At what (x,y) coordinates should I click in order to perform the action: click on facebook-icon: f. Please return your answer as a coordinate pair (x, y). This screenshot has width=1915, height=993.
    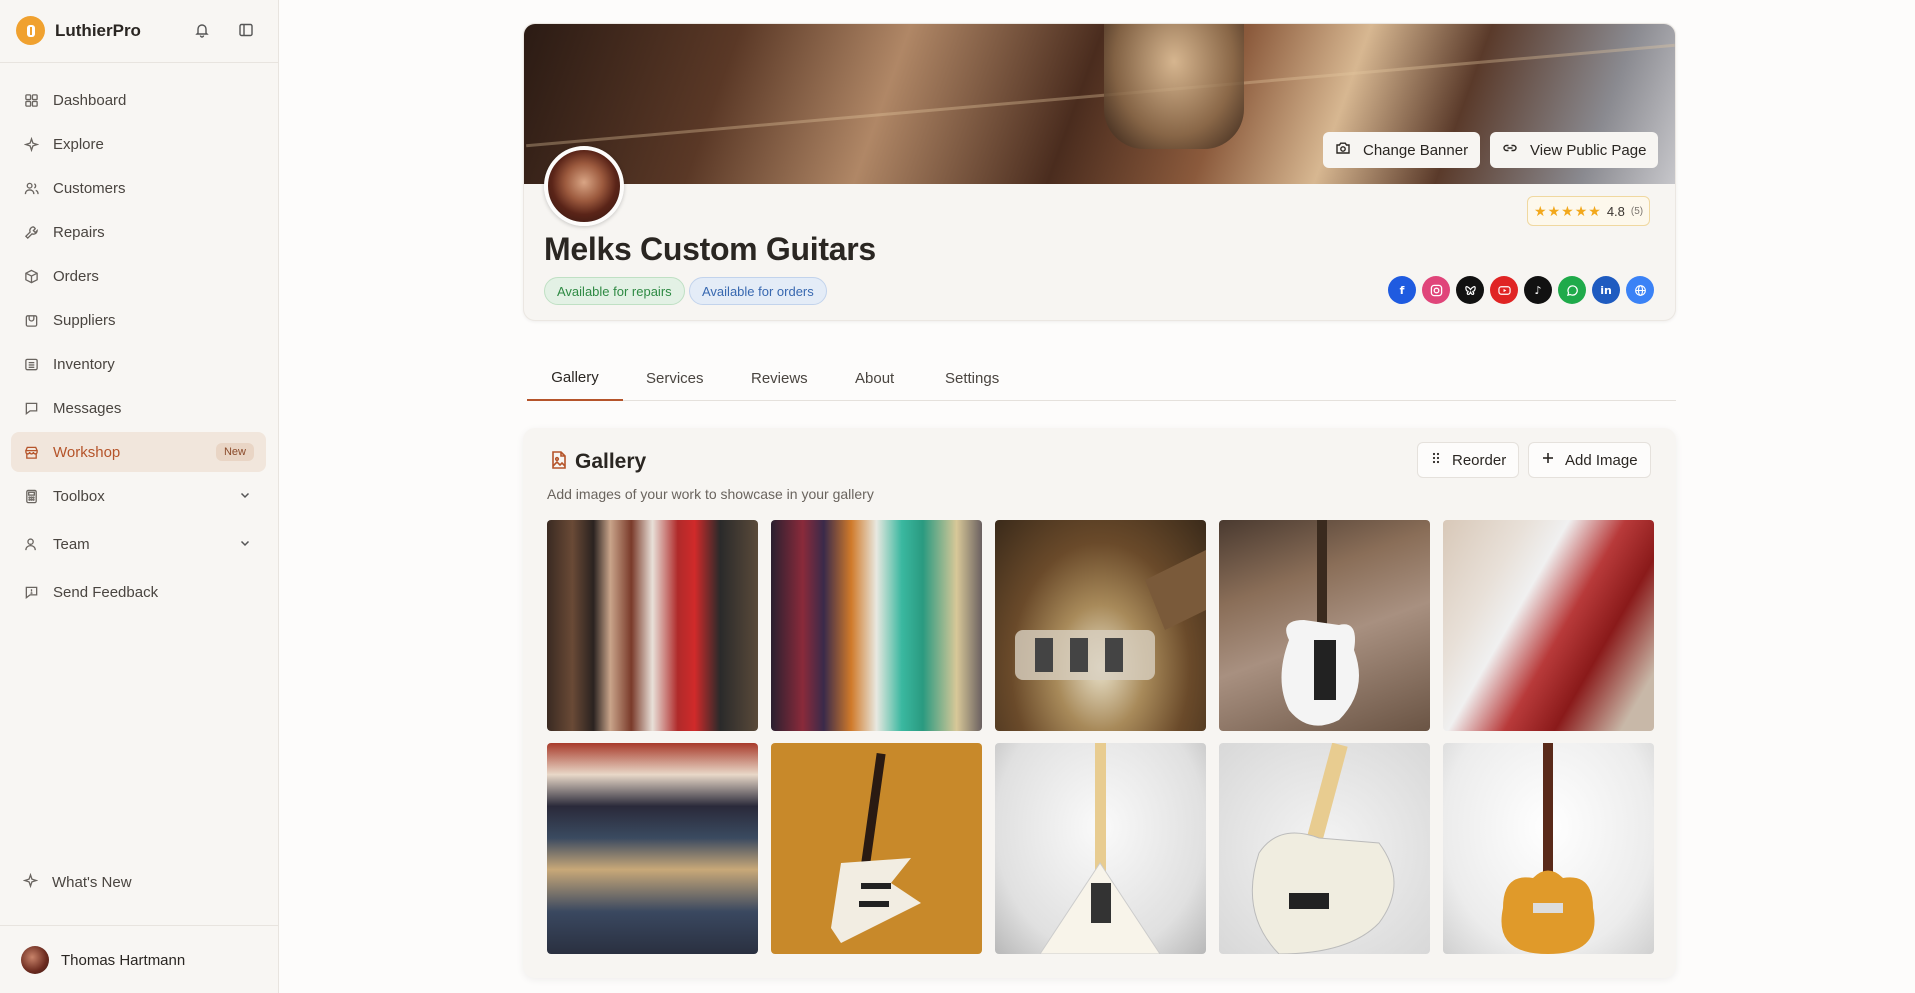
    Looking at the image, I should click on (1402, 290).